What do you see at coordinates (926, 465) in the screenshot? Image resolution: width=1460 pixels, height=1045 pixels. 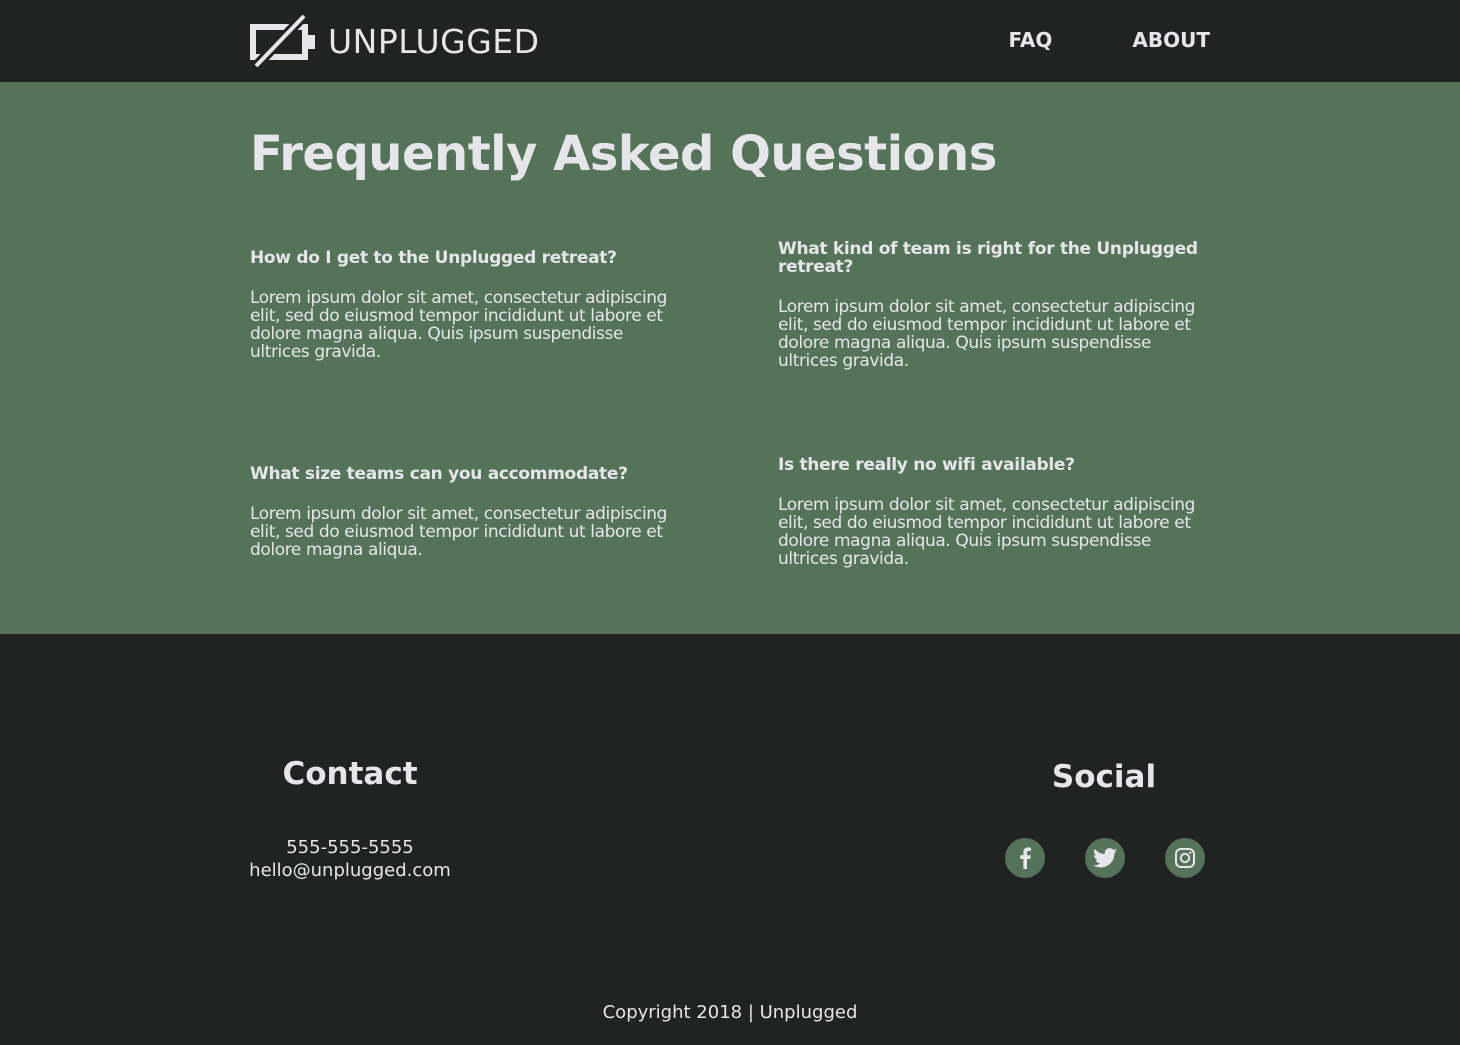 I see `faq-question: Is there really no wifi available?` at bounding box center [926, 465].